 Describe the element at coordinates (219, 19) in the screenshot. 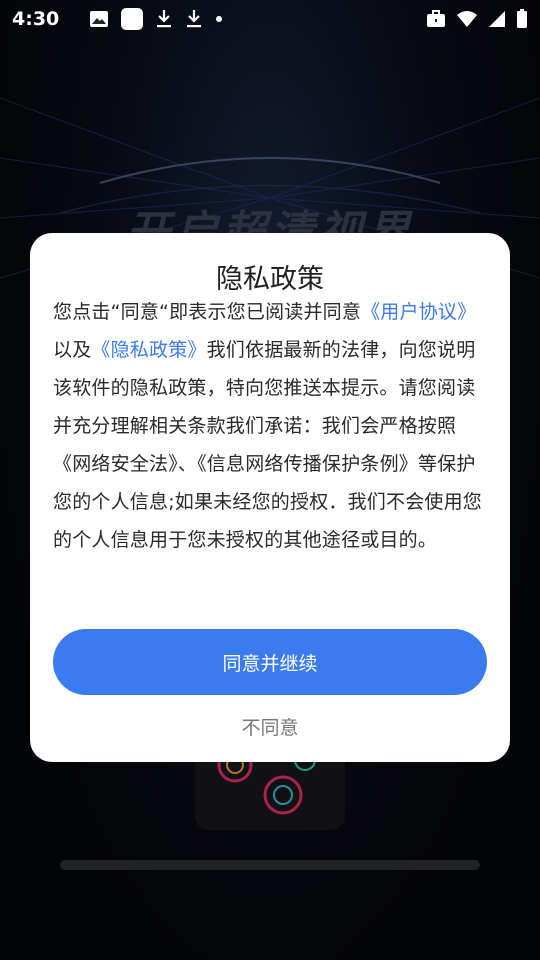

I see `dot-icon` at that location.